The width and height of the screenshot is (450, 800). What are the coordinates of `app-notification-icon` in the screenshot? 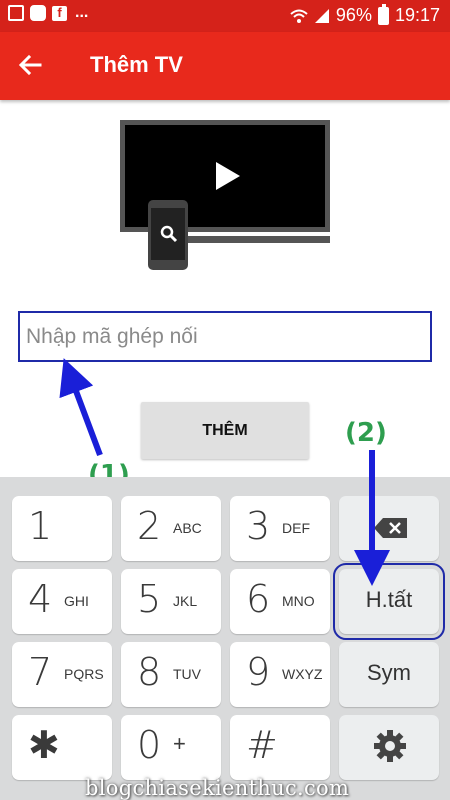 It's located at (38, 13).